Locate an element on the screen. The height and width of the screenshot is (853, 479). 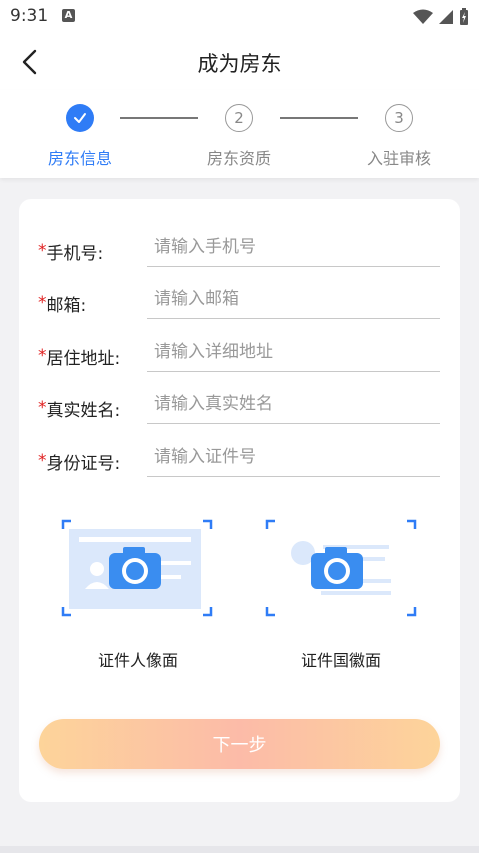
name-row: *真实姓名: is located at coordinates (239, 410).